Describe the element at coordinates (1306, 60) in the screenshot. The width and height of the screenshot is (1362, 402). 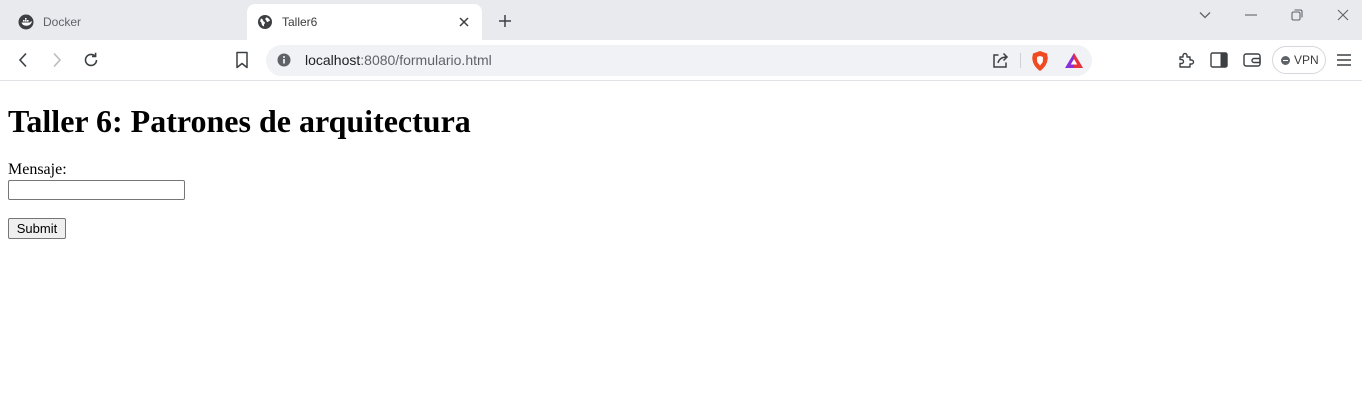
I see `vpn-label: VPN` at that location.